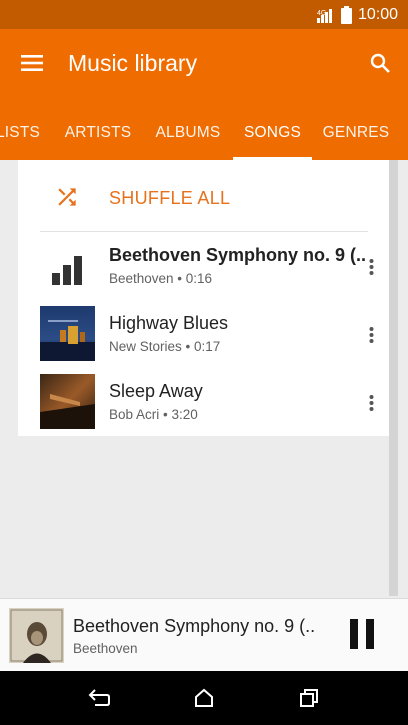 The height and width of the screenshot is (725, 408). I want to click on song-title: Highway Blues, so click(169, 323).